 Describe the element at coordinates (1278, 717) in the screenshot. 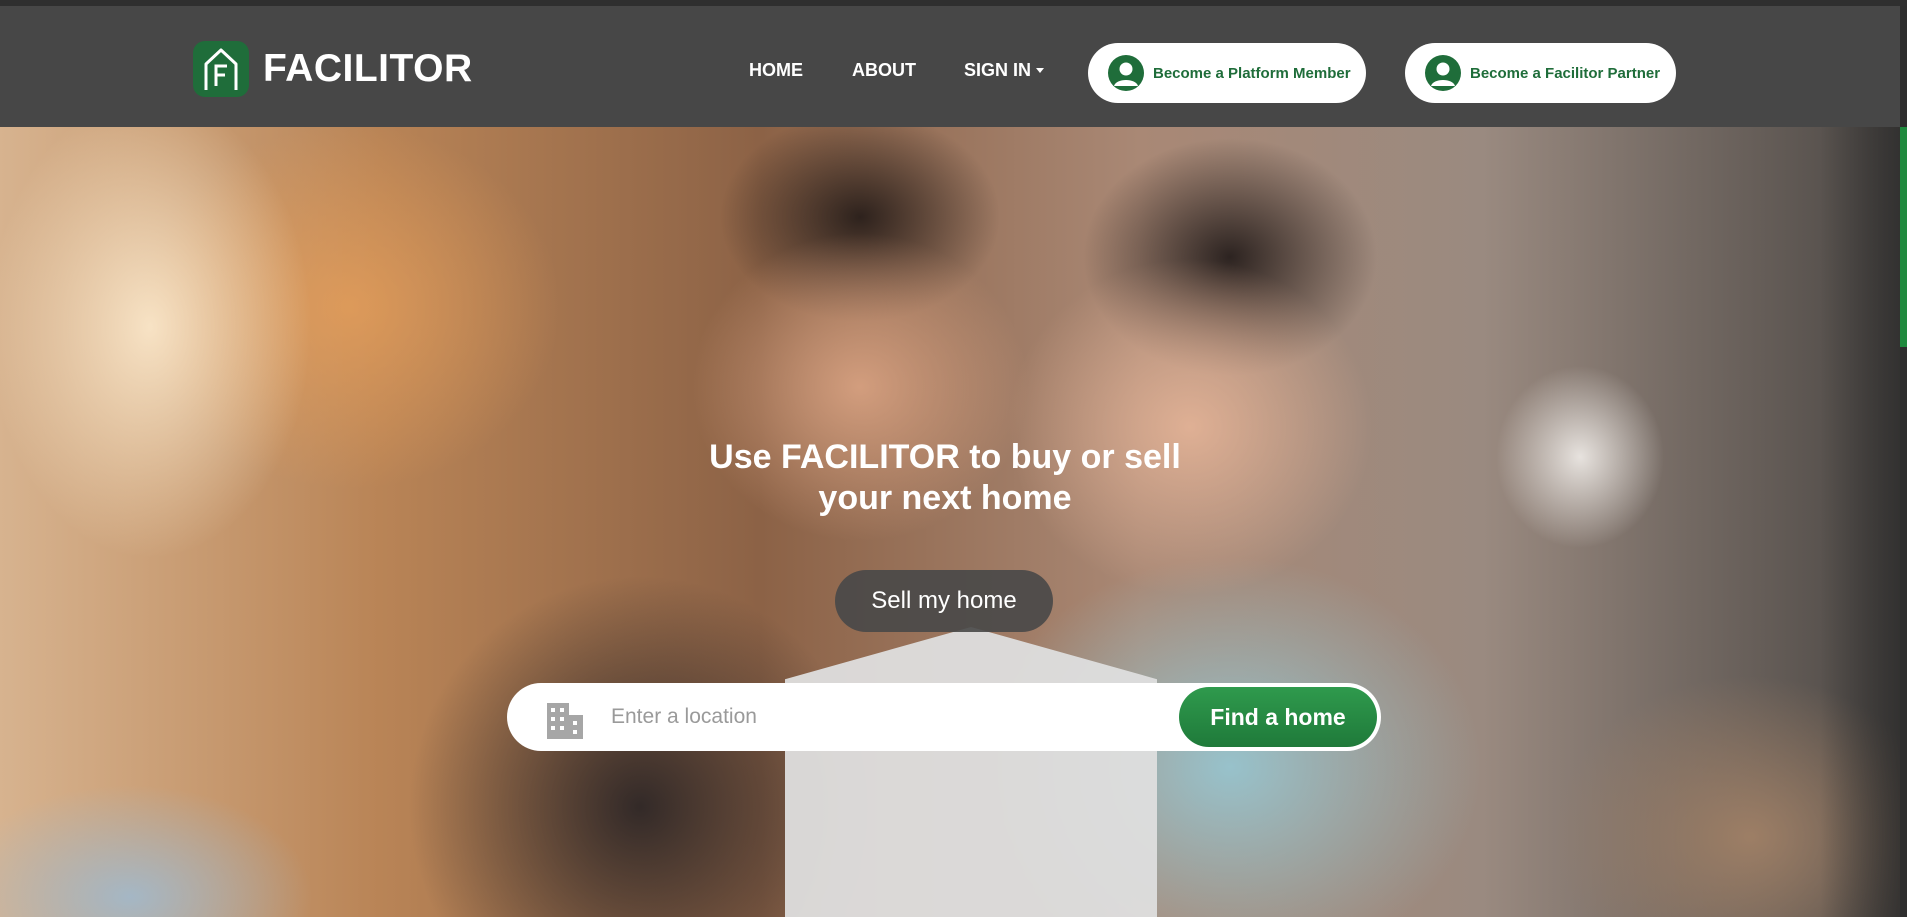

I see `find-a-home-button: Find a home` at that location.